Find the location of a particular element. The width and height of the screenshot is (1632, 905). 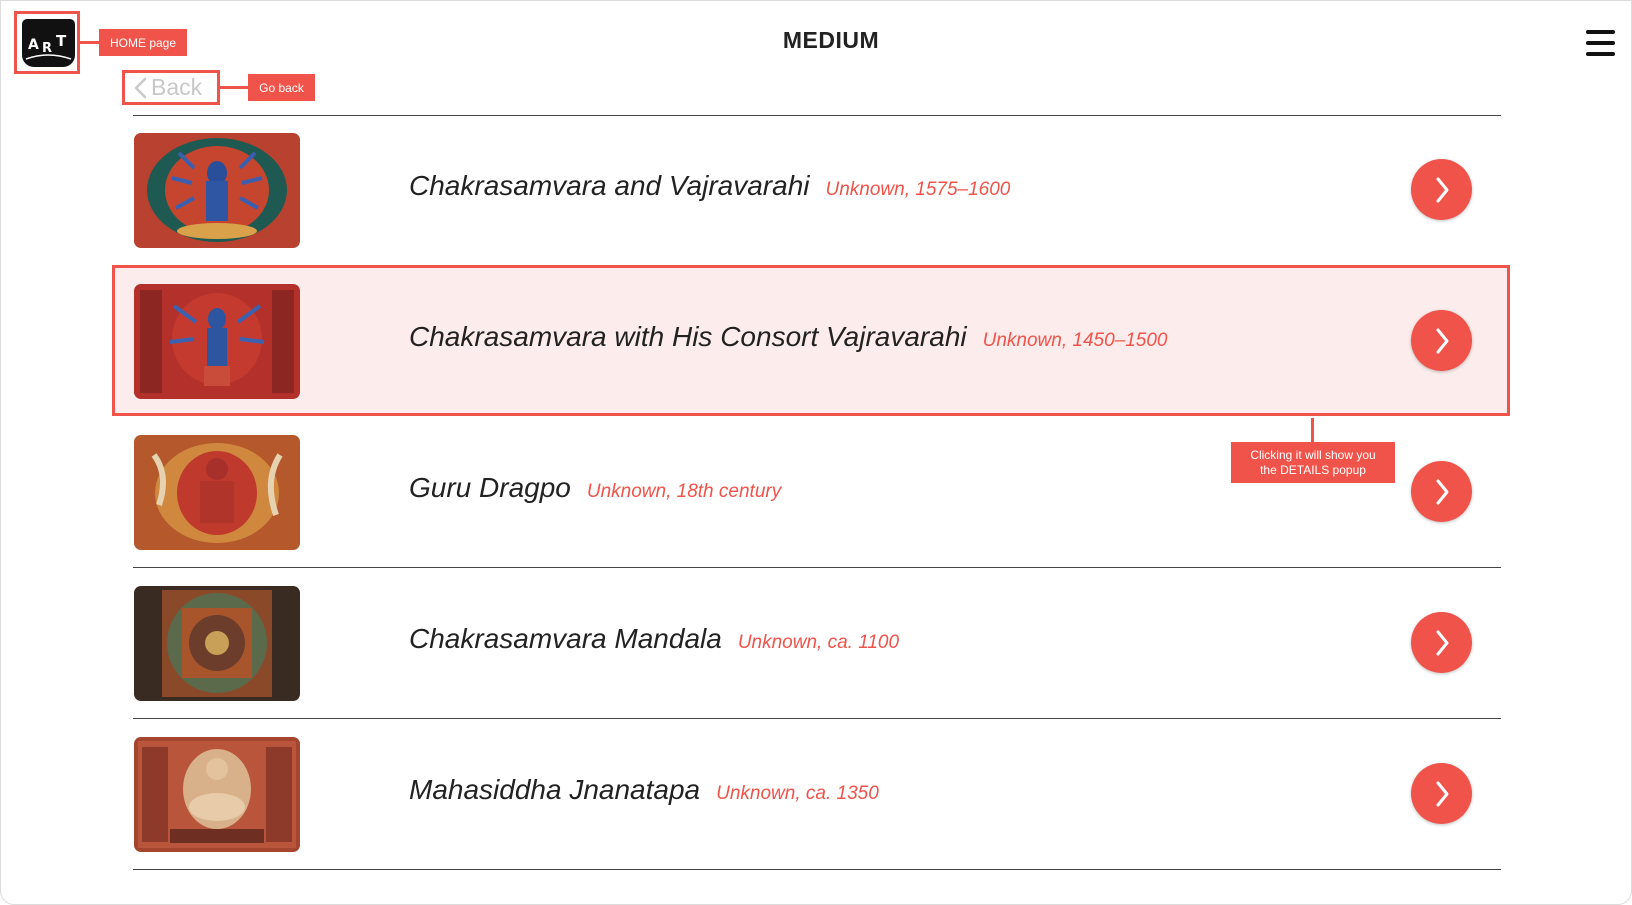

back-button: Back is located at coordinates (171, 87).